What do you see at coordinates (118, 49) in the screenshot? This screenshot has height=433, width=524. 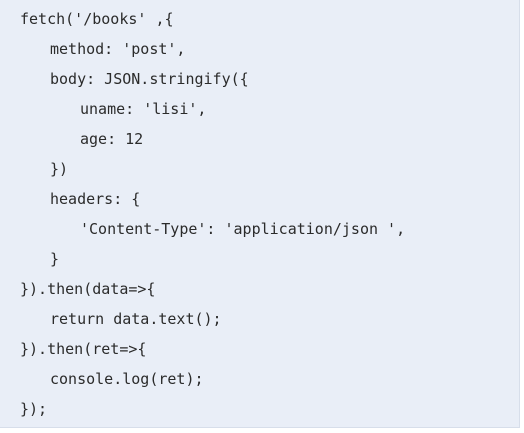 I see `code-line-method: method: 'post',` at bounding box center [118, 49].